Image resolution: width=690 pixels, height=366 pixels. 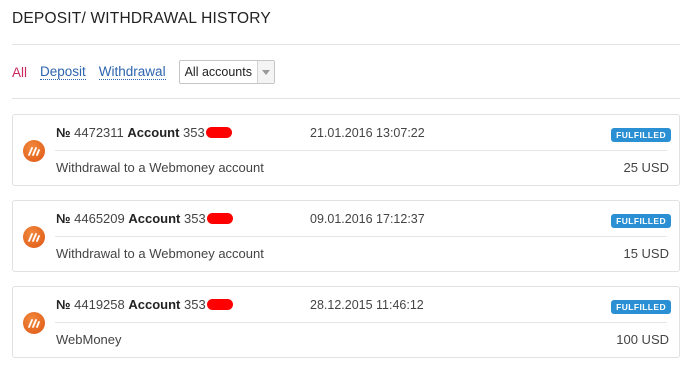 I want to click on transaction-number: 4472311, so click(x=99, y=132).